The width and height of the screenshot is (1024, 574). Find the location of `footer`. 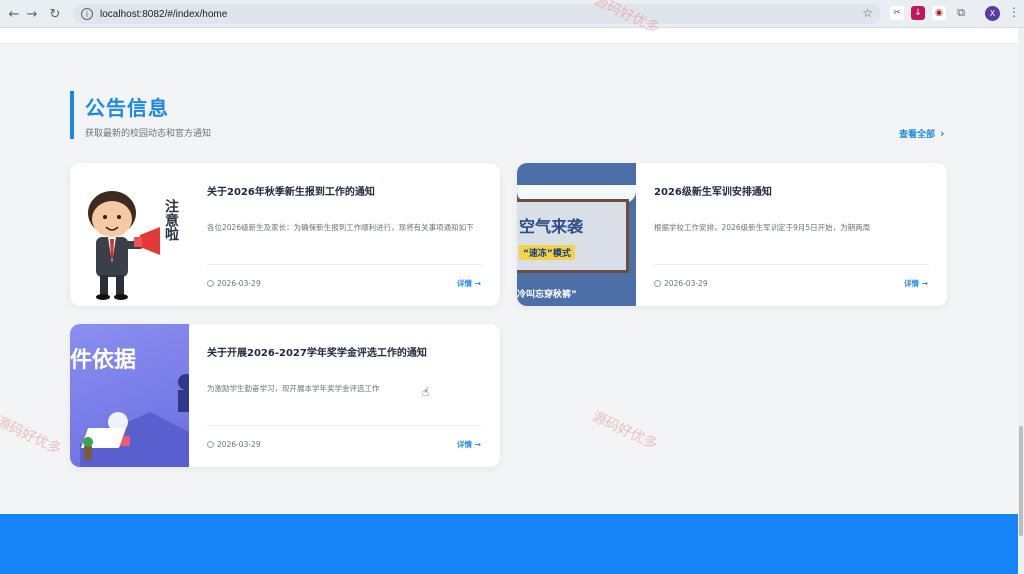

footer is located at coordinates (509, 544).